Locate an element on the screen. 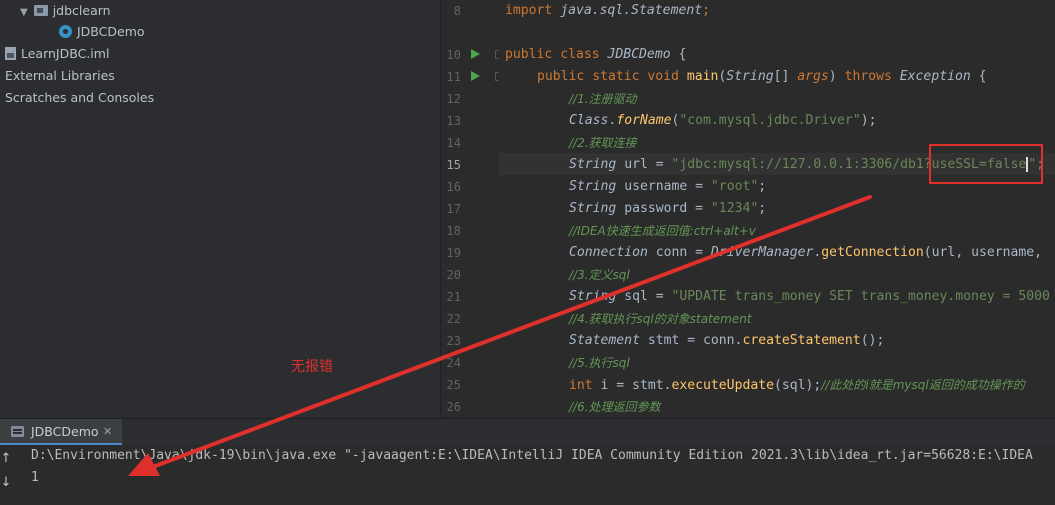 This screenshot has width=1055, height=505. line-number: 10 is located at coordinates (453, 55).